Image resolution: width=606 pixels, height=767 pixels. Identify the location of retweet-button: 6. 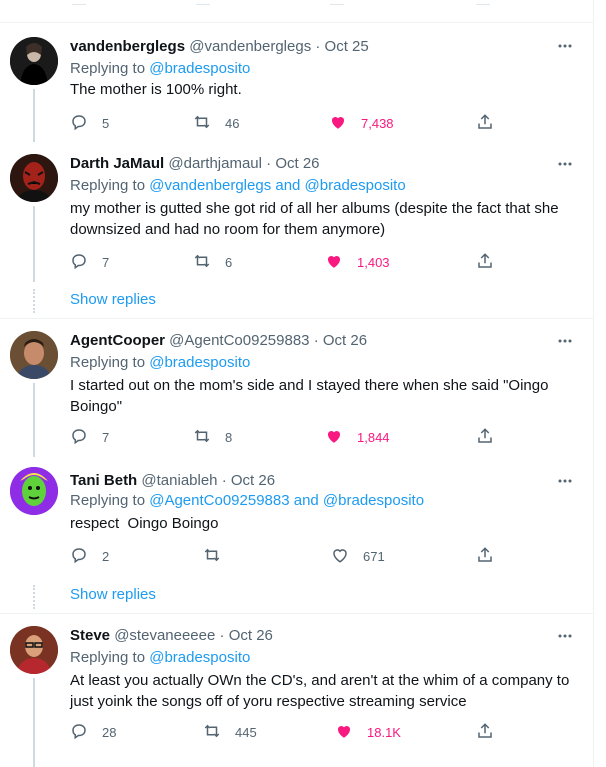
(212, 262).